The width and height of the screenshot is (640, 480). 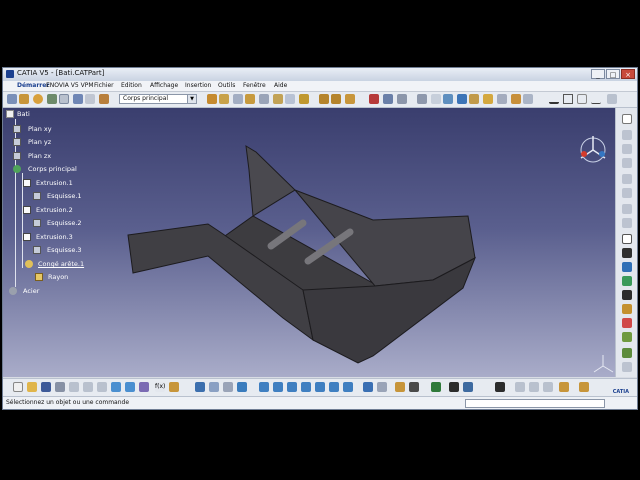 What do you see at coordinates (436, 99) in the screenshot?
I see `isometric-view-icon` at bounding box center [436, 99].